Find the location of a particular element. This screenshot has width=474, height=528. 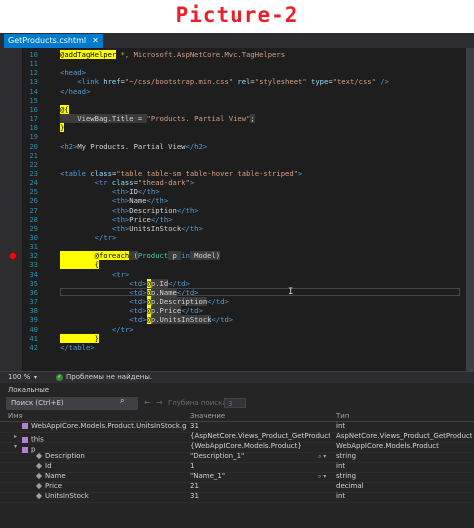

code-line: 20 <h2>My Products. Partial View</h2> is located at coordinates (233, 146).